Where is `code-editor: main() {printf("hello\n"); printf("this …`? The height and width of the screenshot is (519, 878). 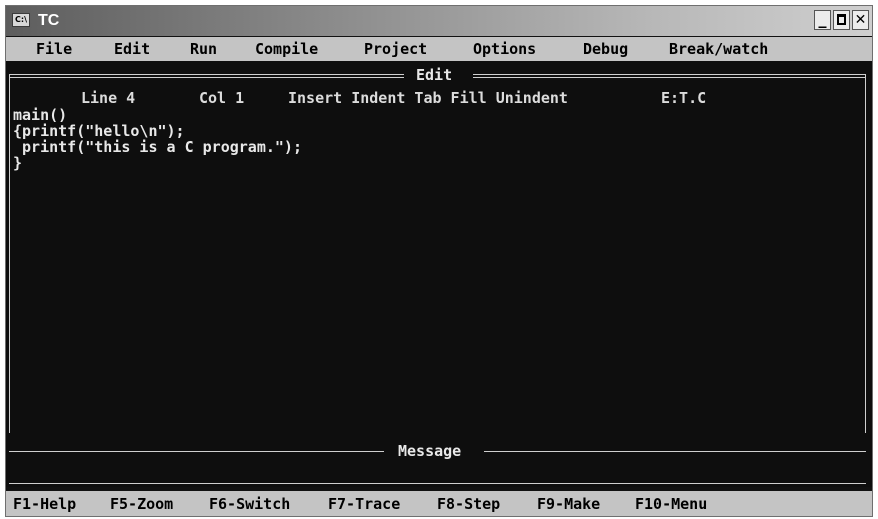 code-editor: main() {printf("hello\n"); printf("this … is located at coordinates (157, 139).